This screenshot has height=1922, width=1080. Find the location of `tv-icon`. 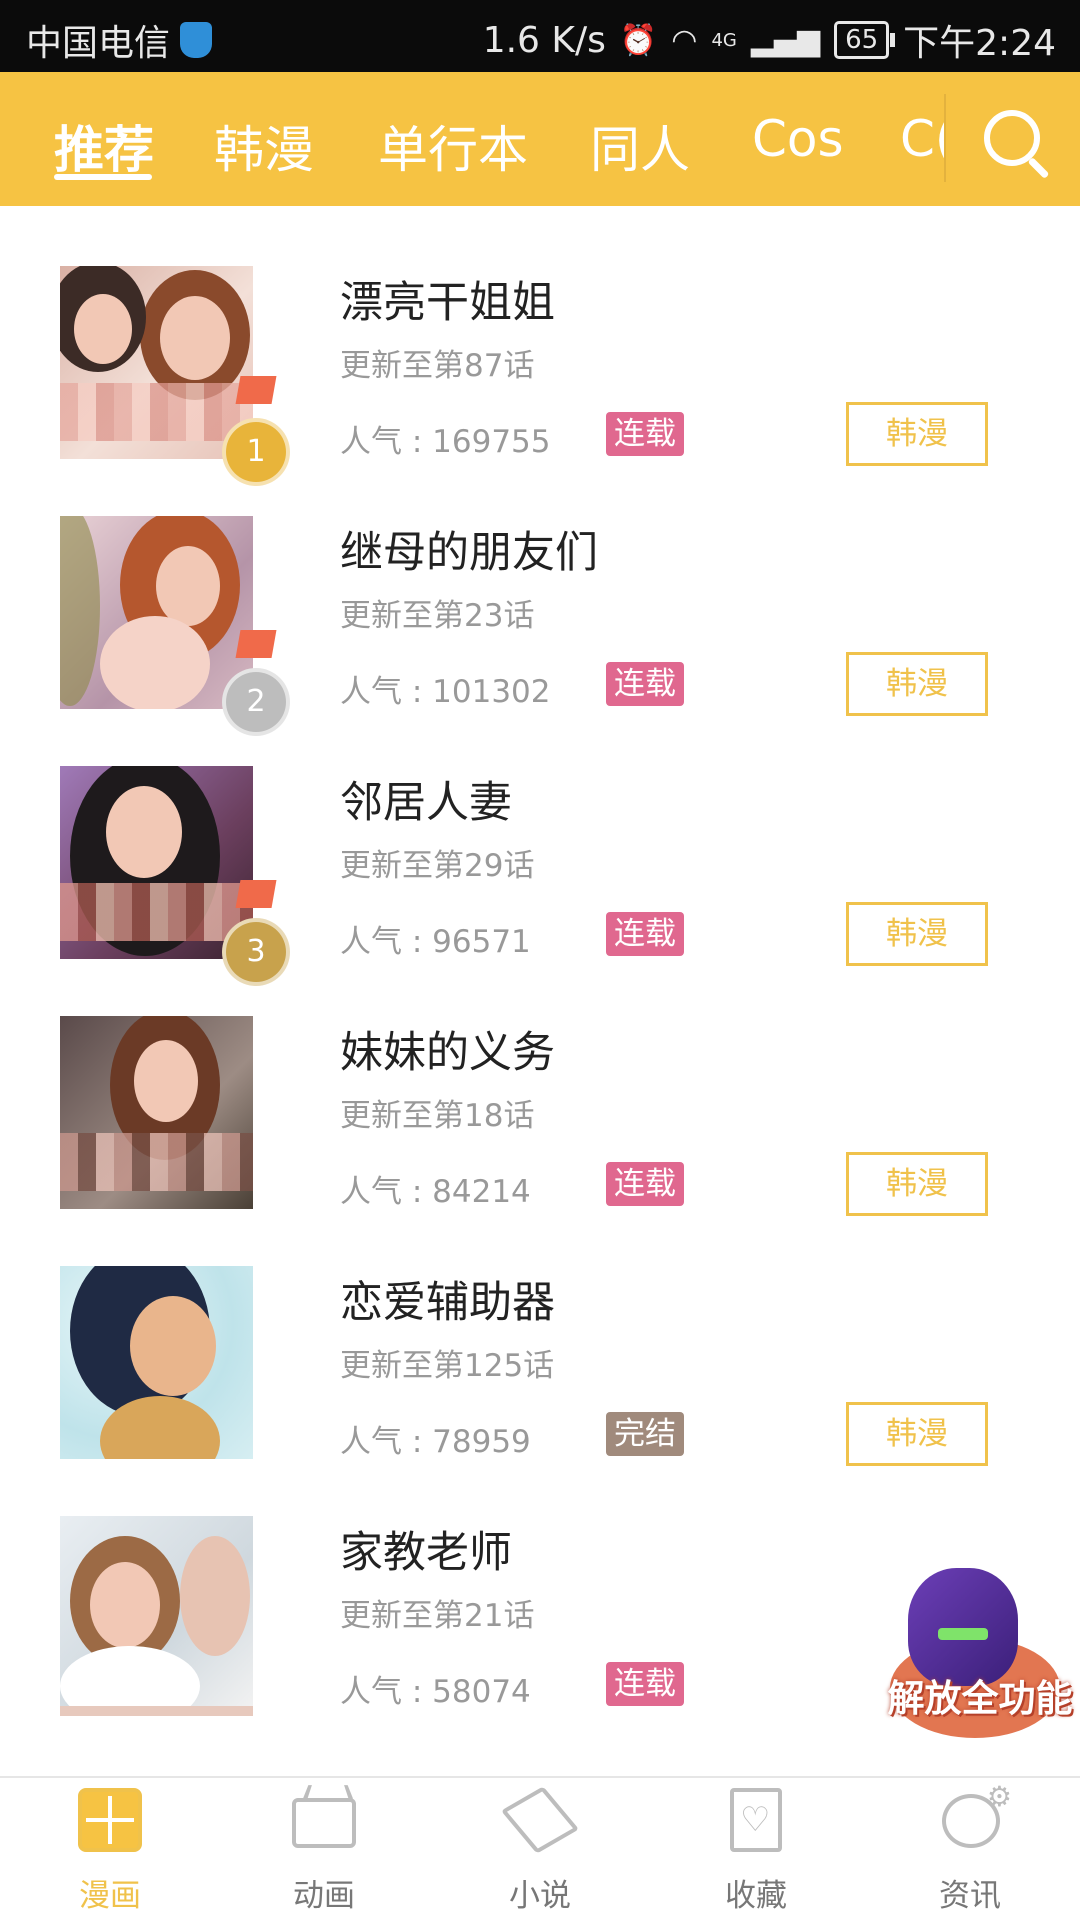

tv-icon is located at coordinates (324, 1823).